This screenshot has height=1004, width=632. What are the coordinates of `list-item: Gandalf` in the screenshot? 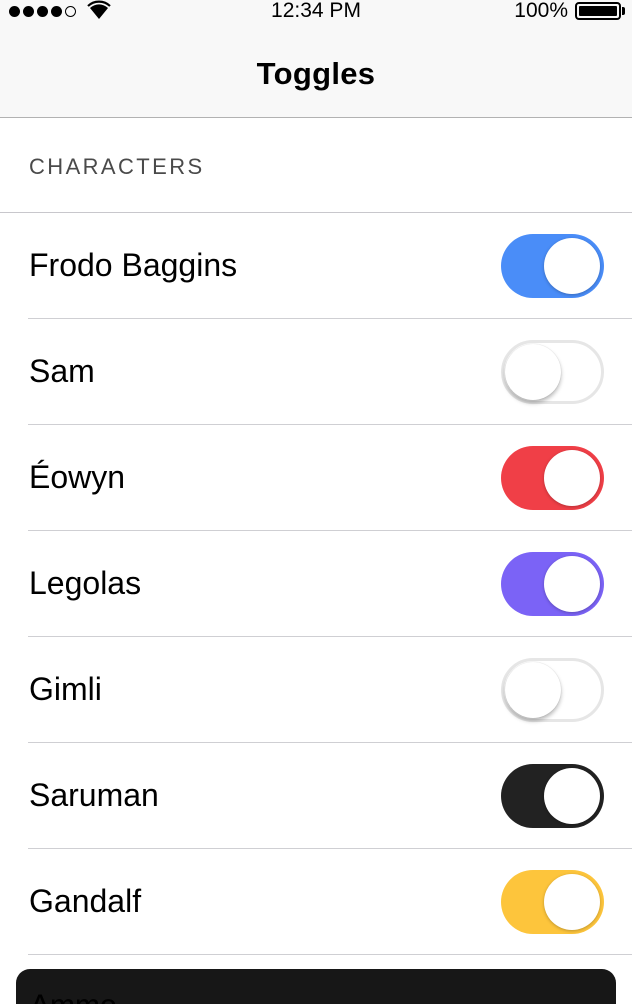 It's located at (316, 902).